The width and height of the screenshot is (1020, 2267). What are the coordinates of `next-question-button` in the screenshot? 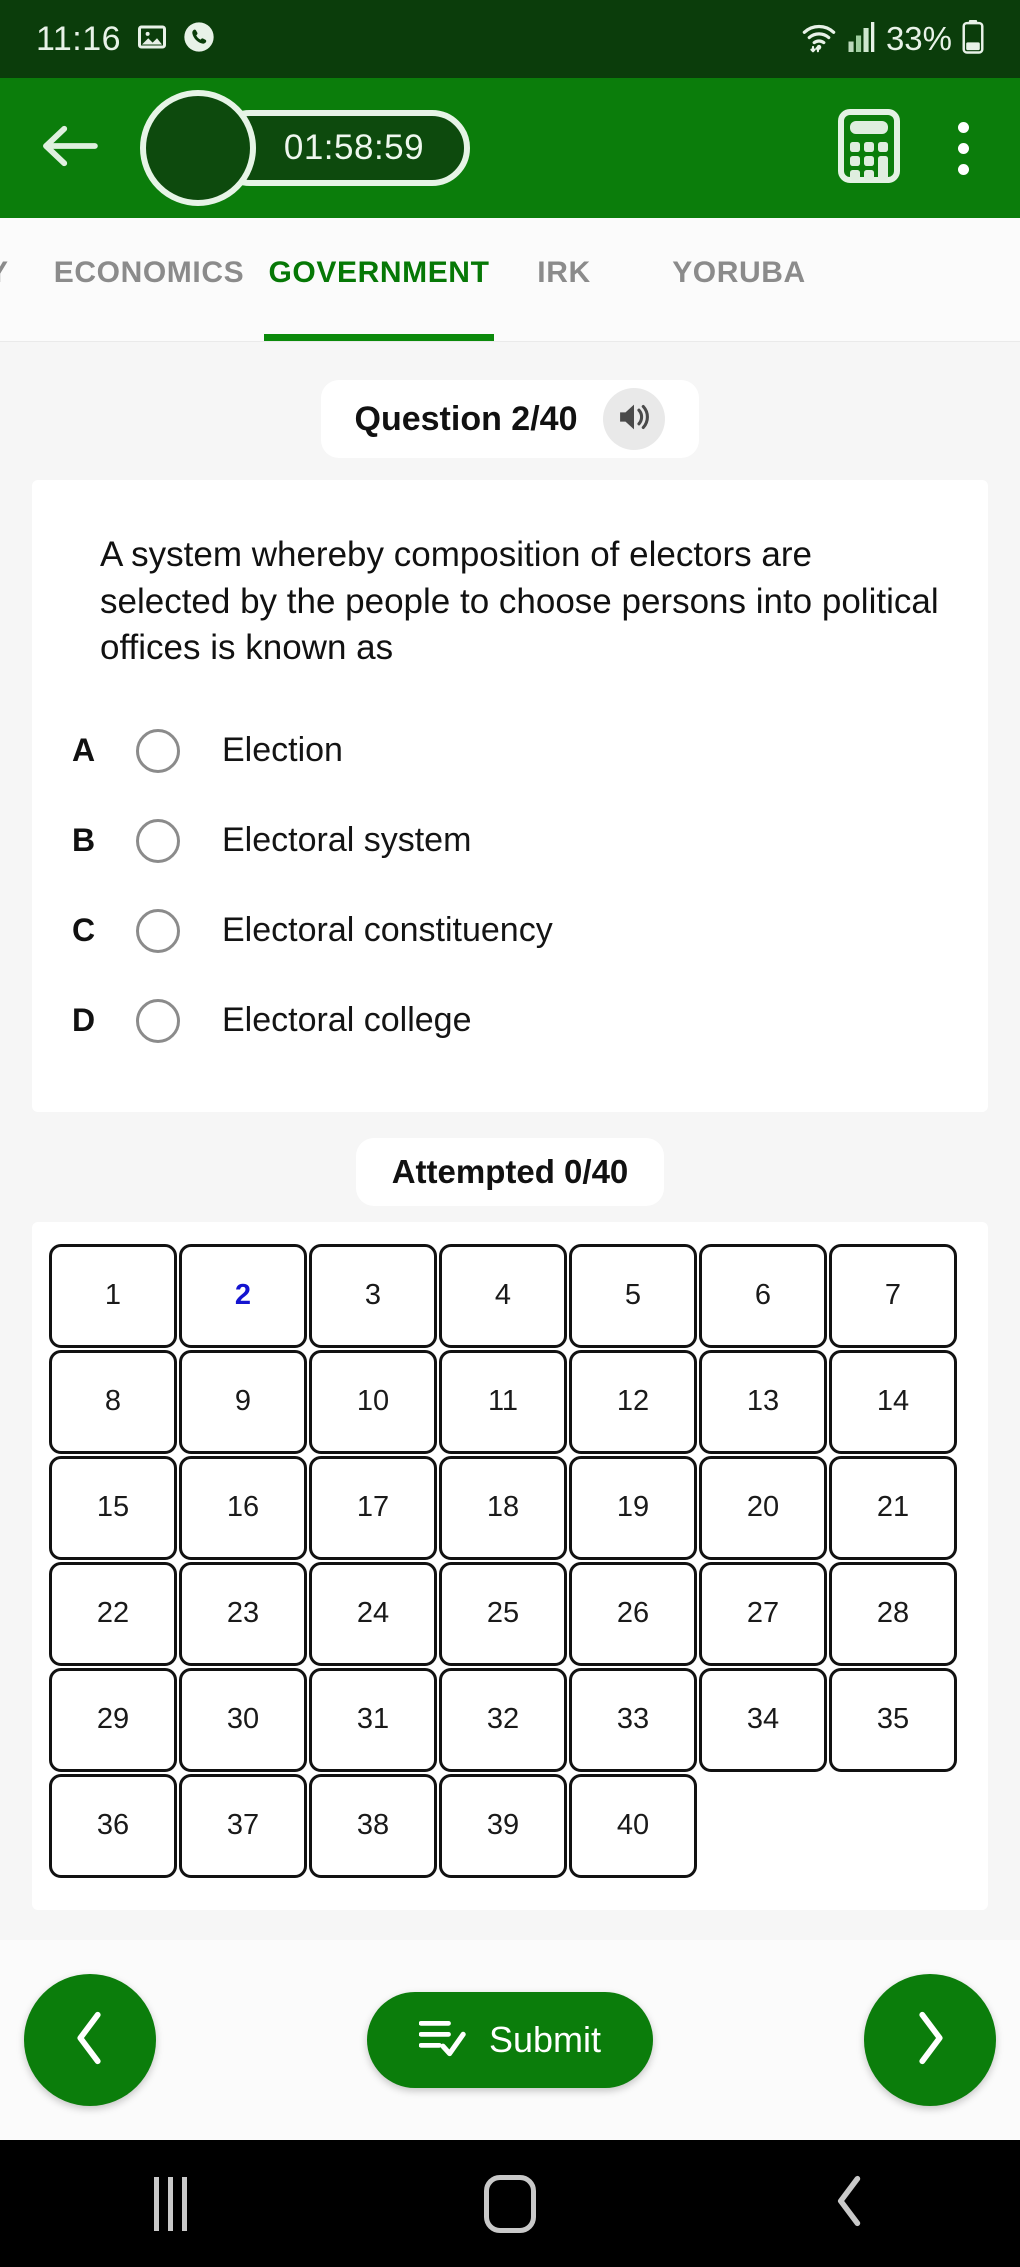 It's located at (929, 2040).